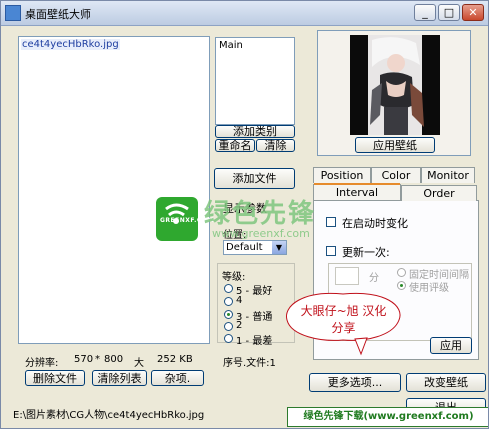 This screenshot has width=489, height=429. Describe the element at coordinates (261, 233) in the screenshot. I see `watermark-url: www.greenxf.com` at that location.